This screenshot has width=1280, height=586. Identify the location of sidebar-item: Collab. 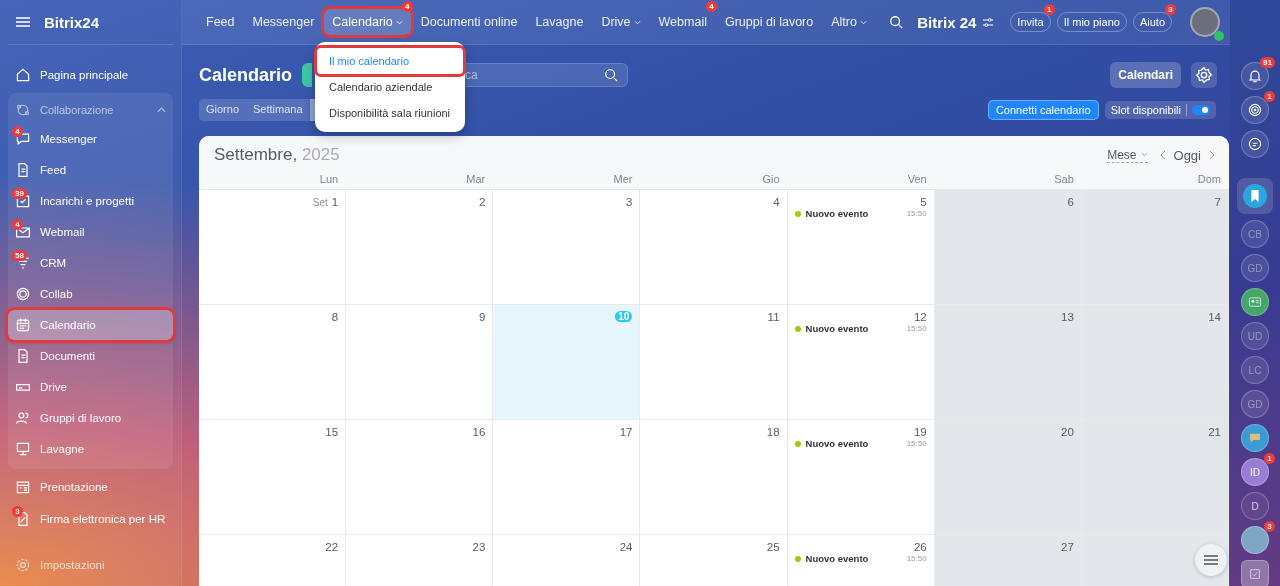
(90, 294).